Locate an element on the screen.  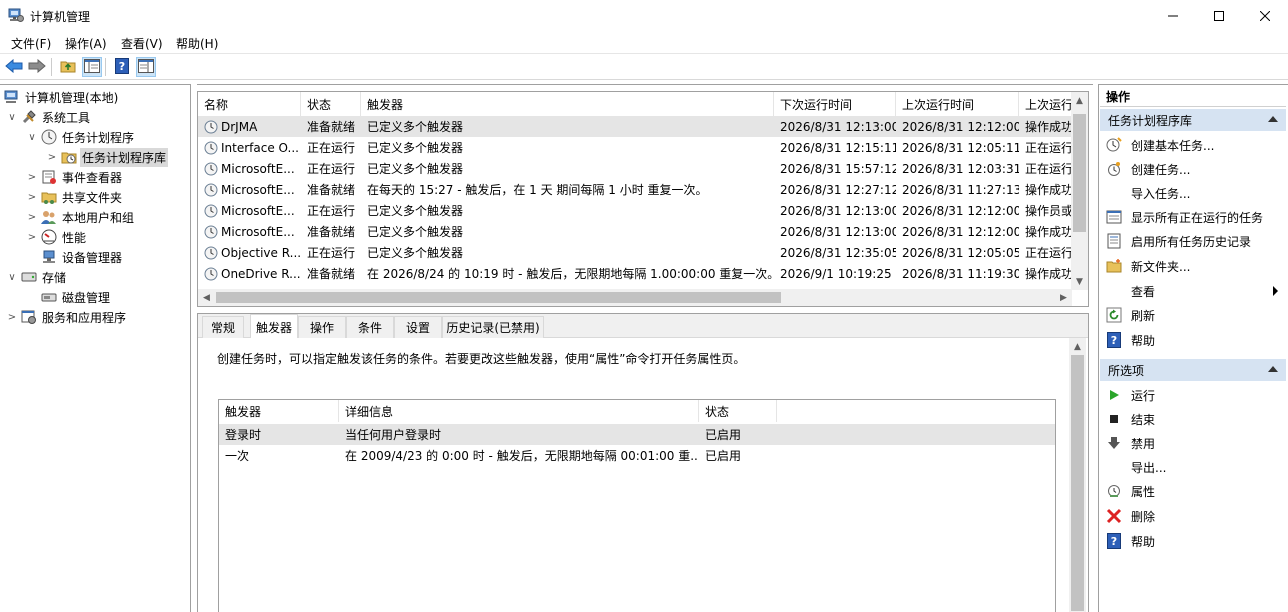
tab-general: 常规 is located at coordinates (223, 327).